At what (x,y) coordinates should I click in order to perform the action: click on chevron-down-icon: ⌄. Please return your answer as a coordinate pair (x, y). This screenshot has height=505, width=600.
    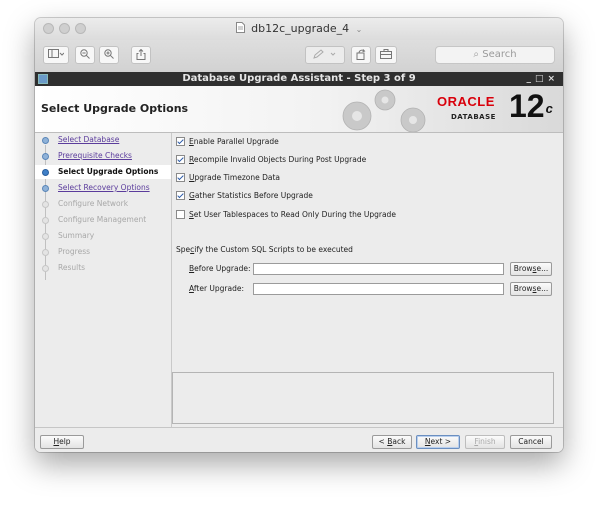
    Looking at the image, I should click on (359, 29).